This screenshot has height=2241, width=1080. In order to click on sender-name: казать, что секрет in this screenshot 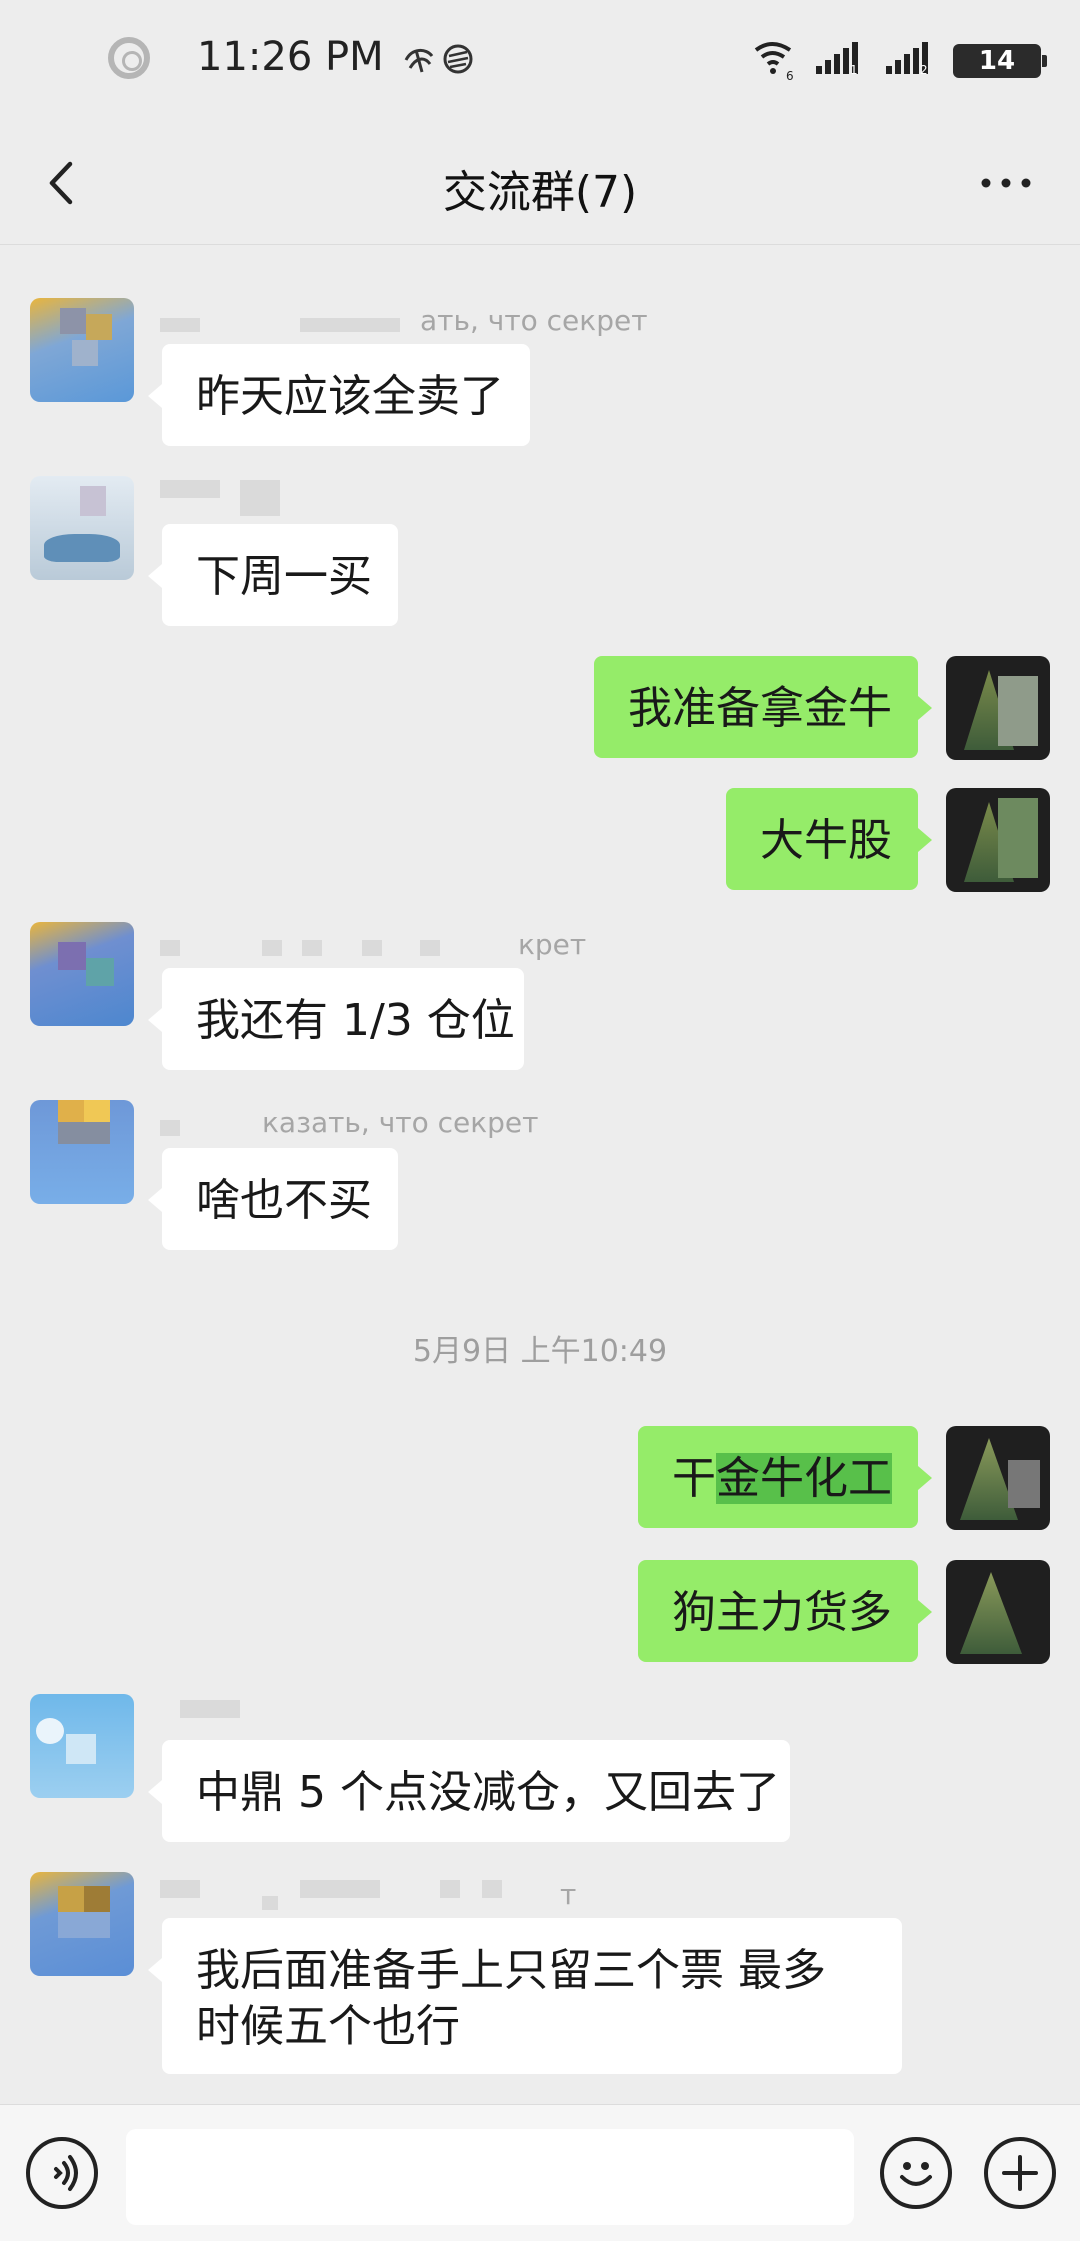, I will do `click(400, 1122)`.